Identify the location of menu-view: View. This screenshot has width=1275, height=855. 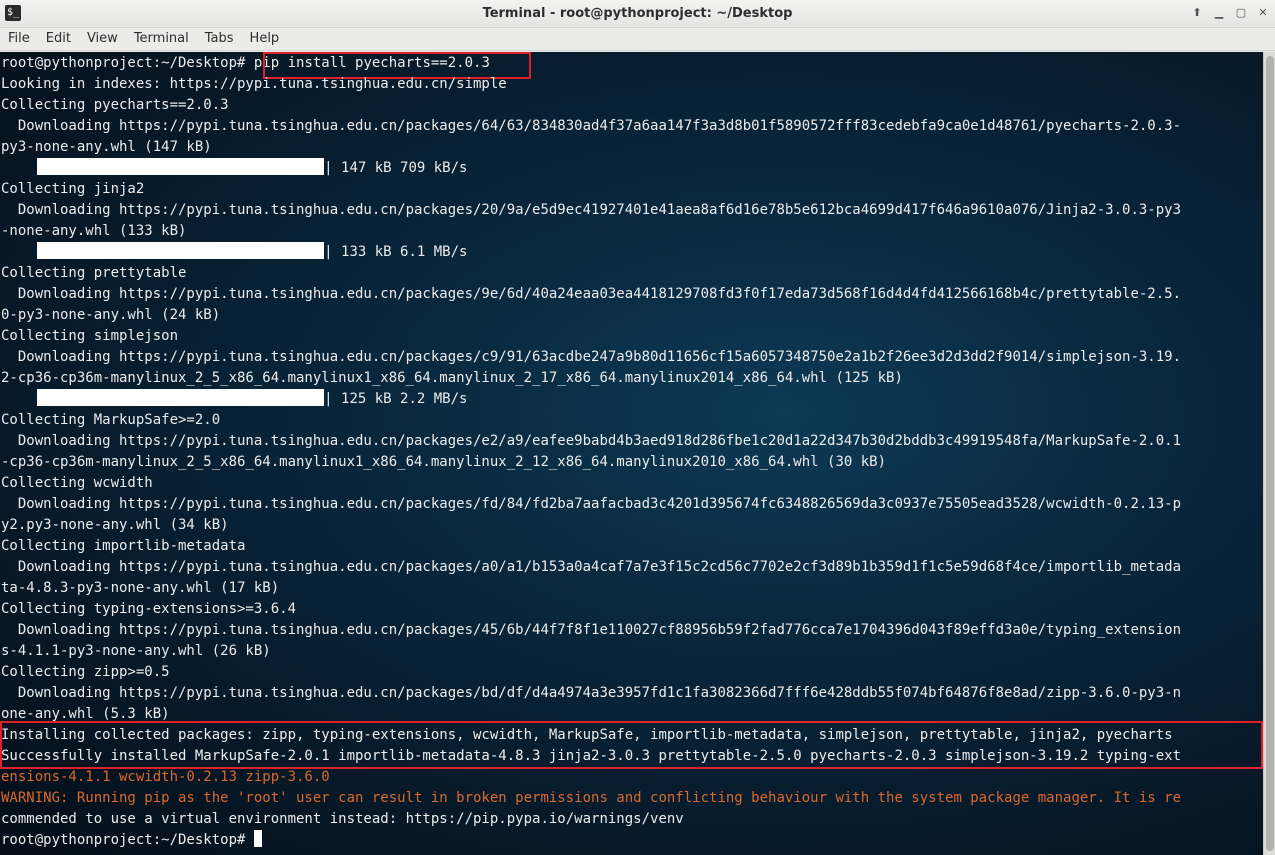
(102, 39).